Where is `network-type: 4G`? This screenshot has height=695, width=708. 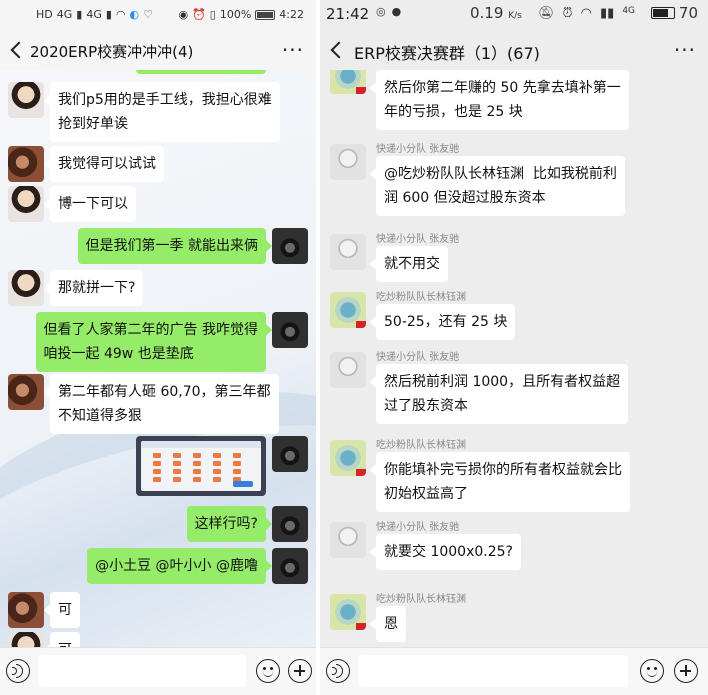
network-type: 4G is located at coordinates (629, 11).